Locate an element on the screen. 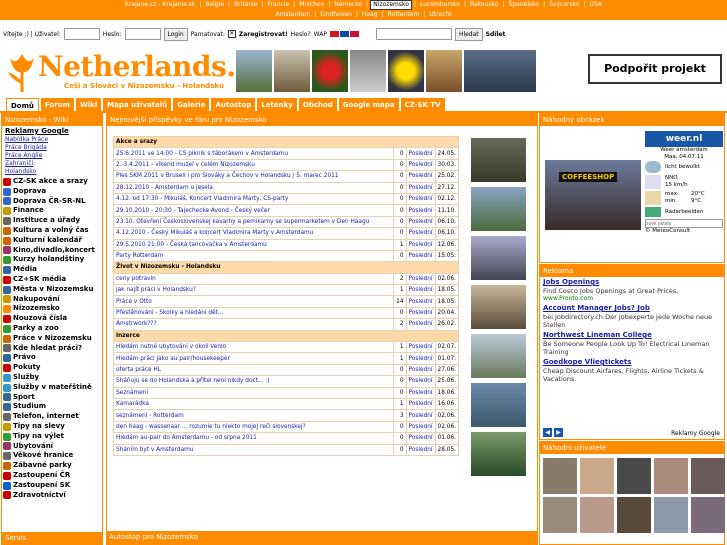  wiki-item: Zdravotnictví is located at coordinates (52, 496).